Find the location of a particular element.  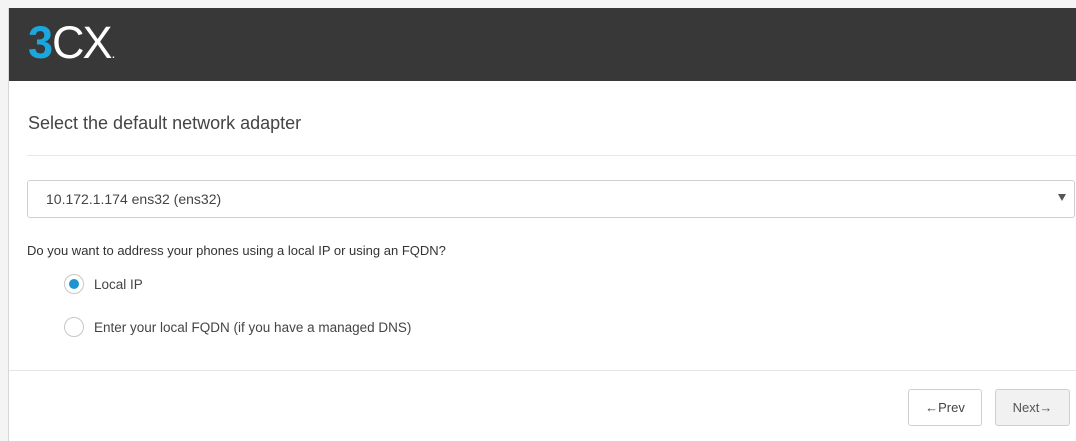

prev-button: ←Prev is located at coordinates (945, 407).